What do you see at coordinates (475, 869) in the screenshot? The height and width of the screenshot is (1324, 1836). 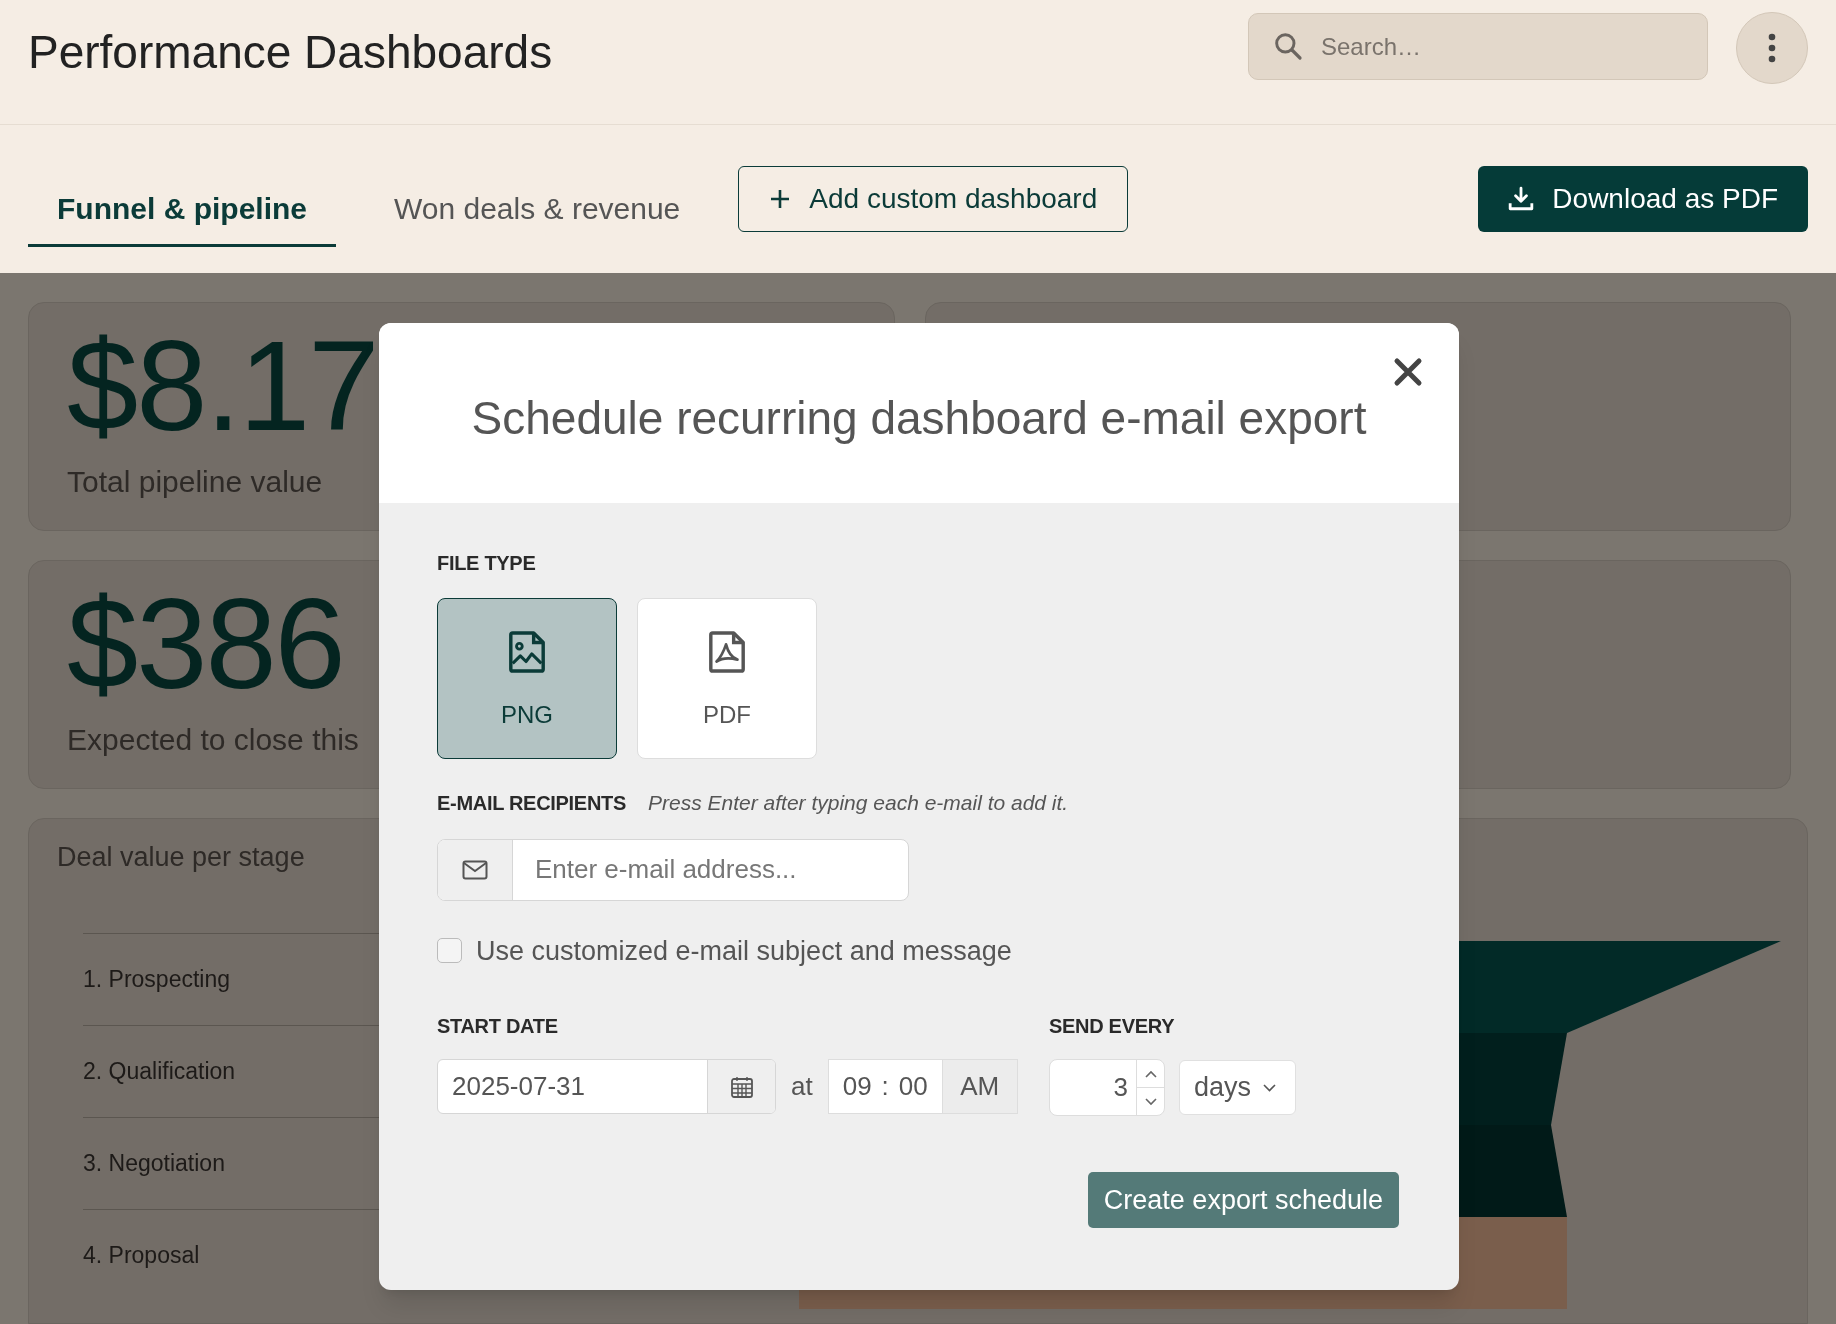 I see `mail-icon` at bounding box center [475, 869].